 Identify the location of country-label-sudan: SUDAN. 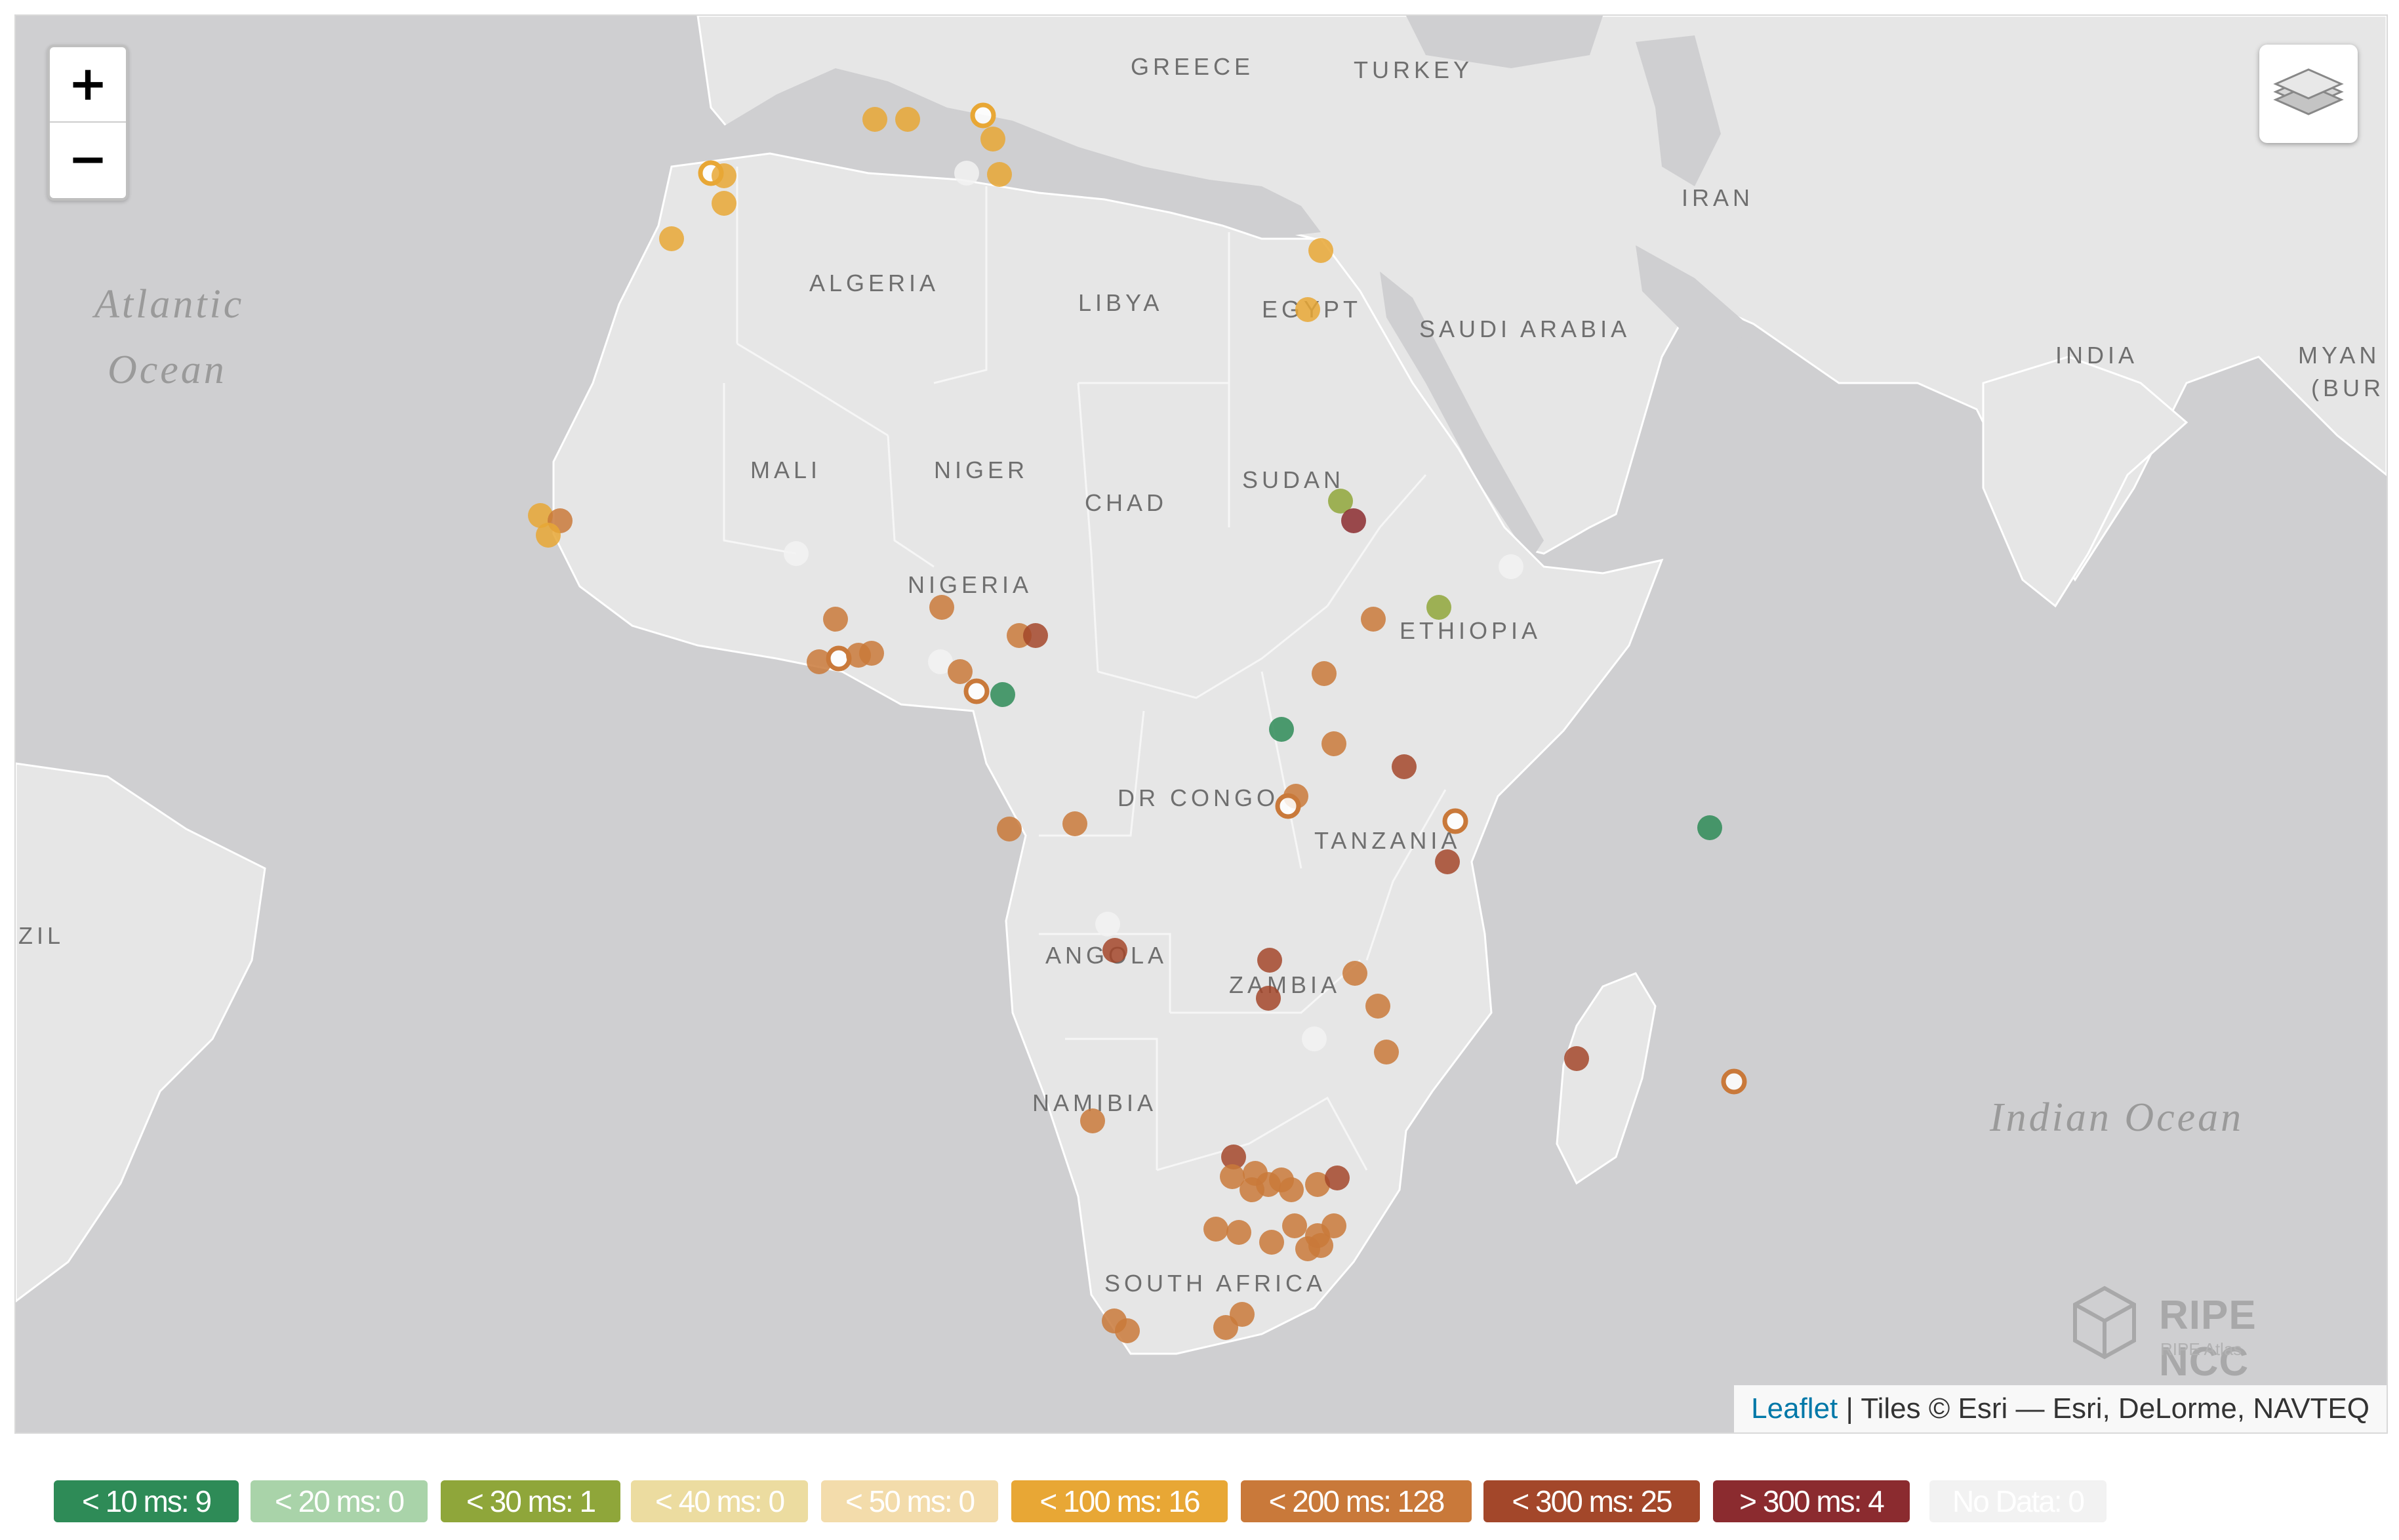
(1293, 479).